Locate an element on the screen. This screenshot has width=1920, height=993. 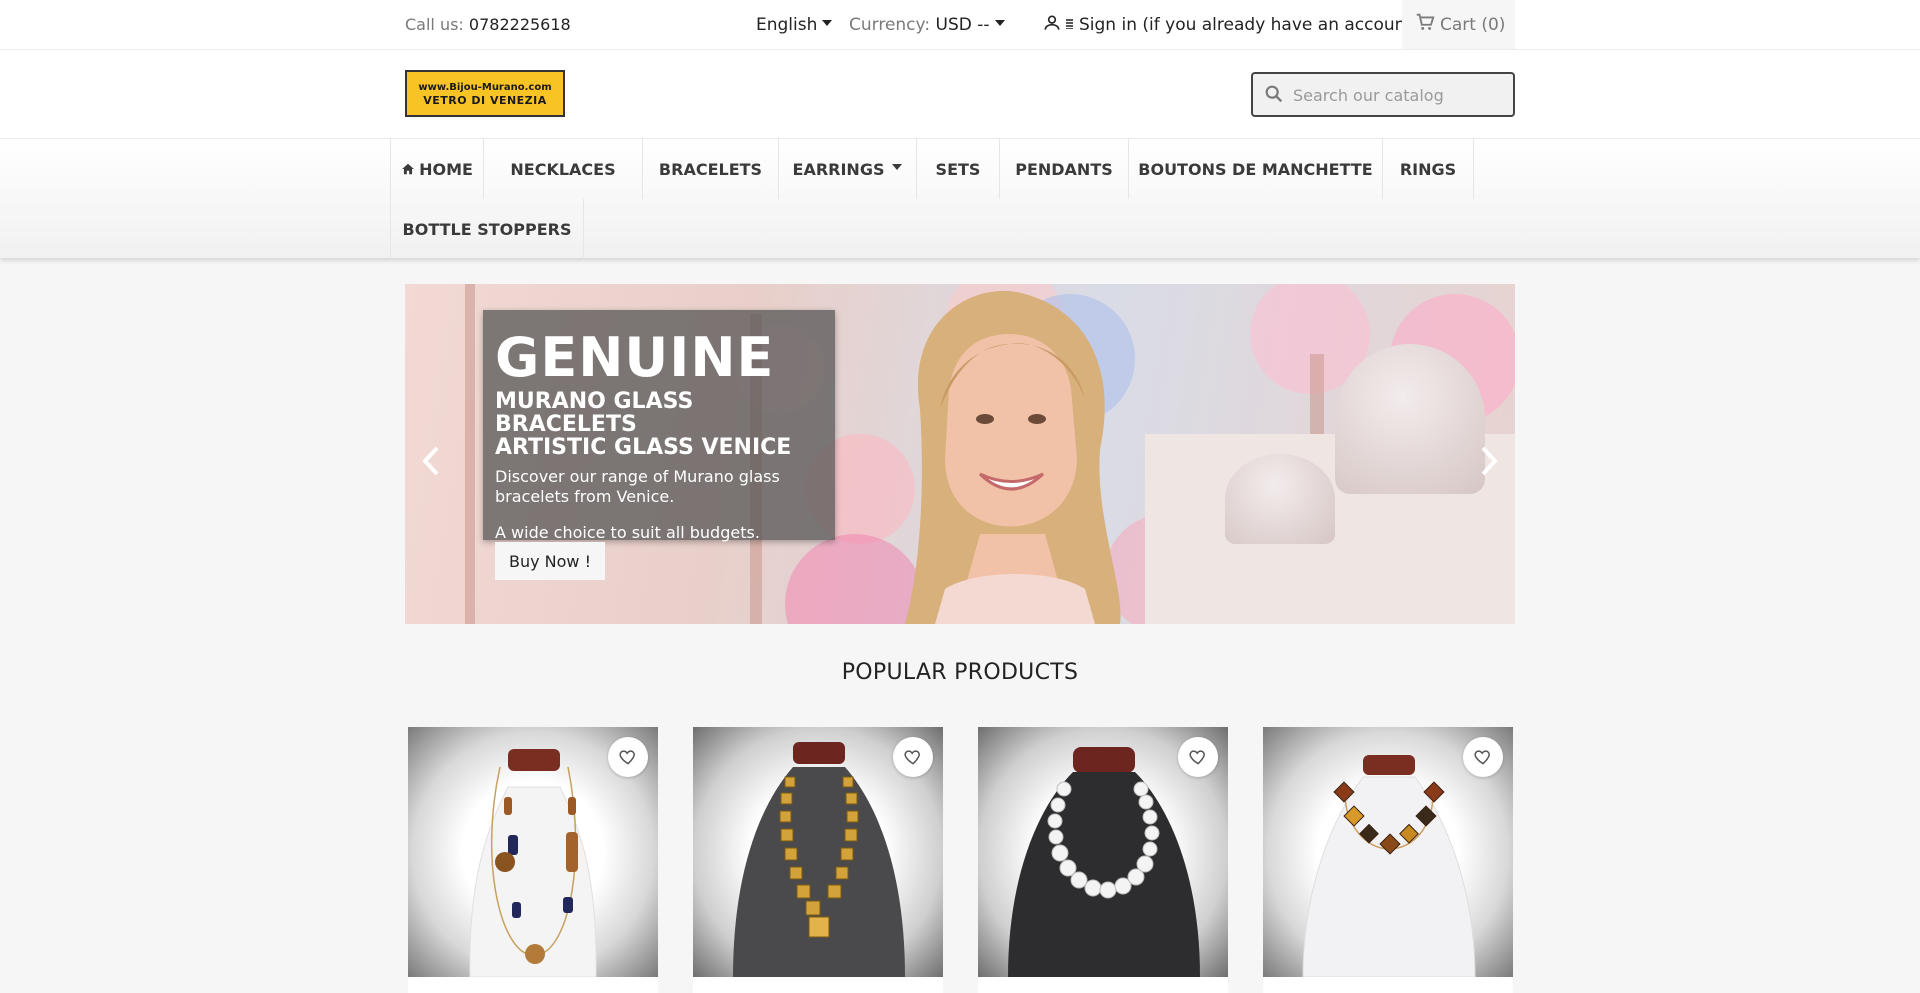
menu-item-label: HOME is located at coordinates (446, 169).